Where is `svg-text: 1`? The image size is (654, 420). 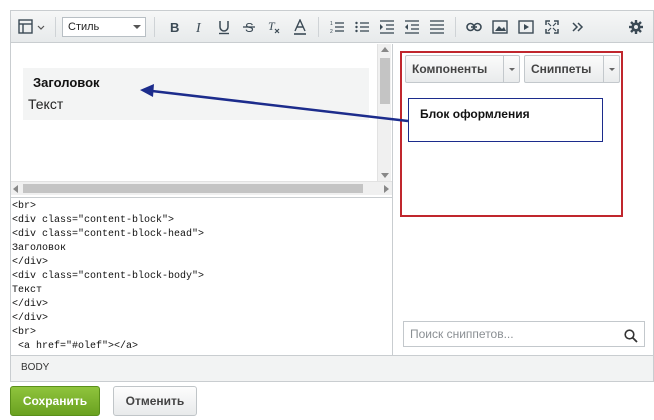 svg-text: 1 is located at coordinates (331, 24).